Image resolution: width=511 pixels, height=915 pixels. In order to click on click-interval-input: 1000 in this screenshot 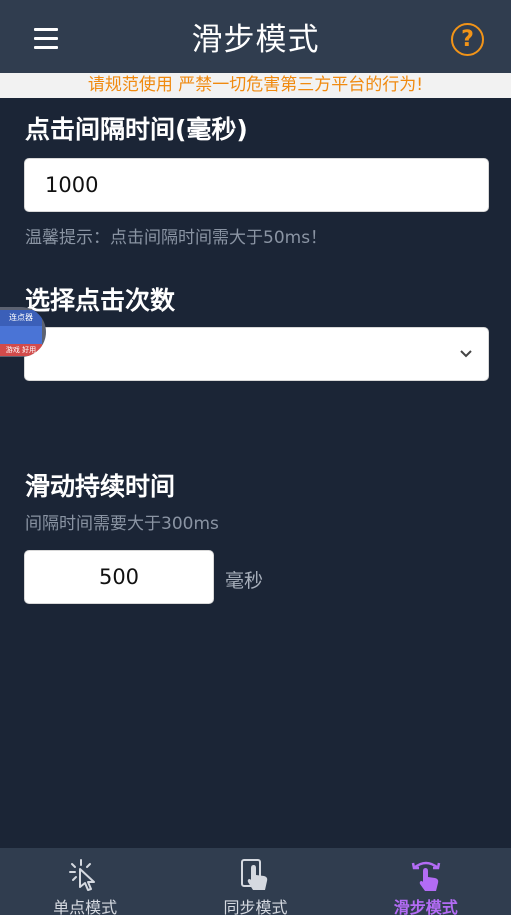, I will do `click(256, 185)`.